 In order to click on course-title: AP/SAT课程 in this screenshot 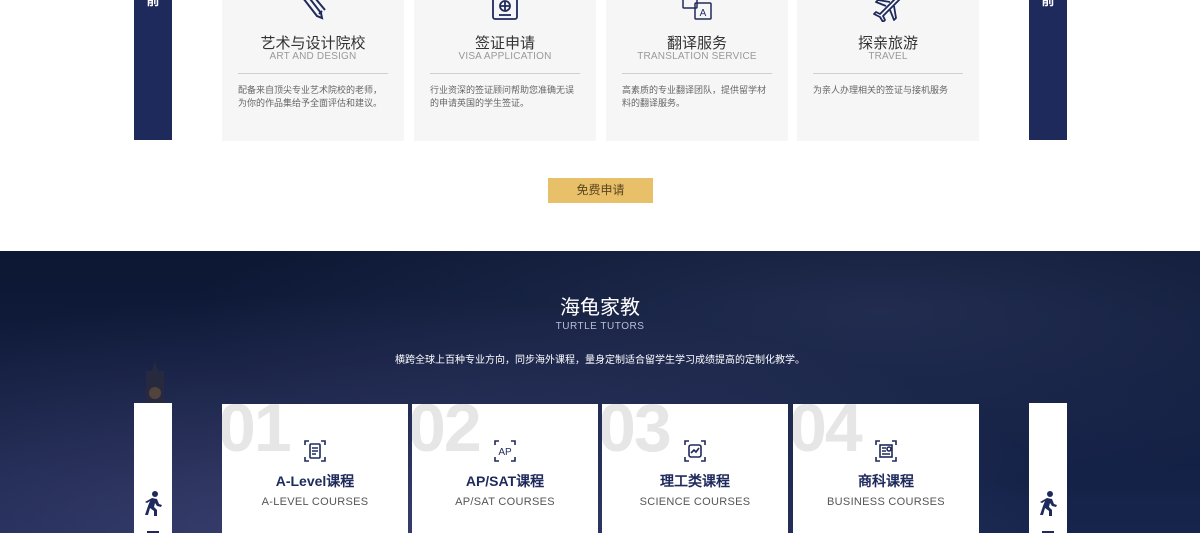, I will do `click(505, 481)`.